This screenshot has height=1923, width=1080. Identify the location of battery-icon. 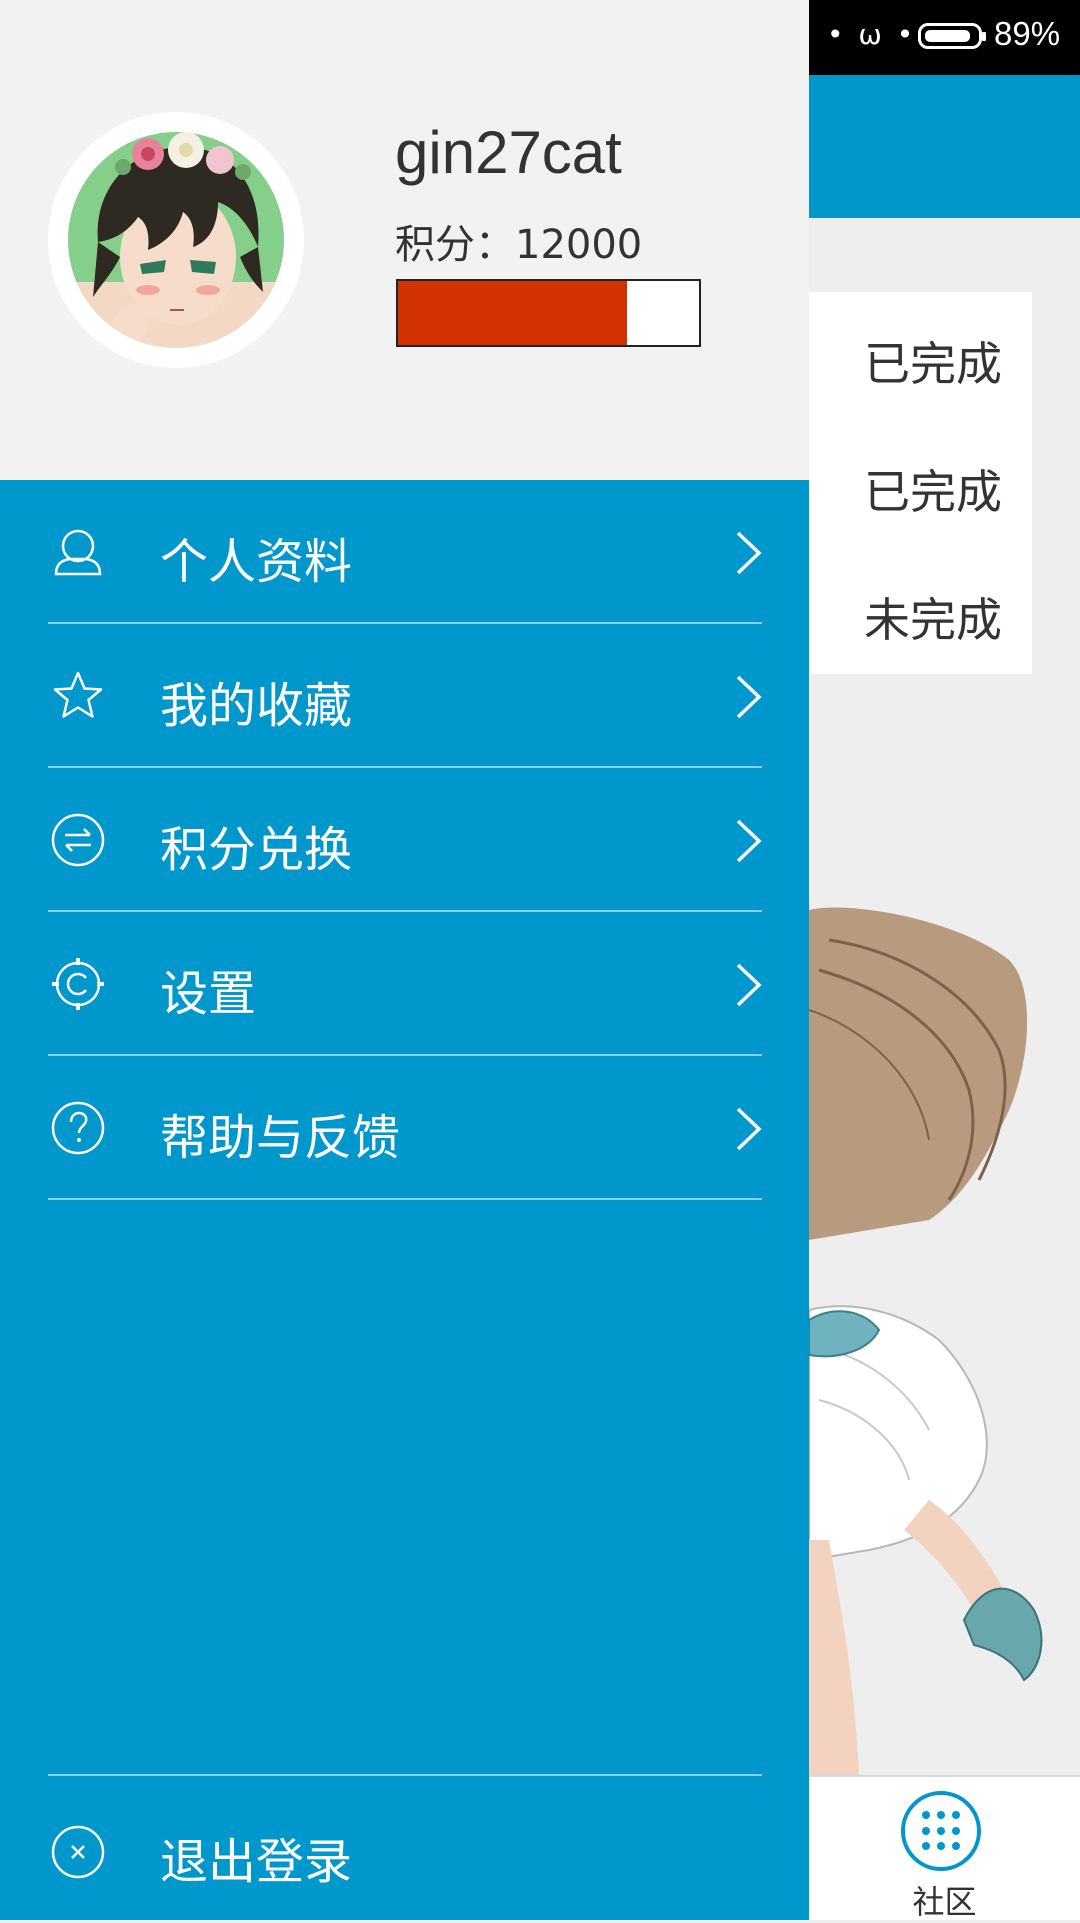
(952, 36).